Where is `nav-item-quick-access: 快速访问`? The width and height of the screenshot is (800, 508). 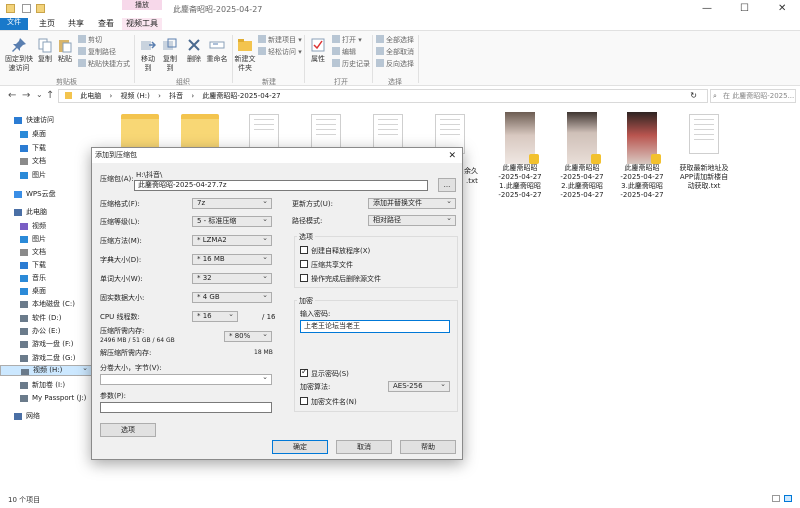
nav-item-quick-access: 快速访问 is located at coordinates (46, 120).